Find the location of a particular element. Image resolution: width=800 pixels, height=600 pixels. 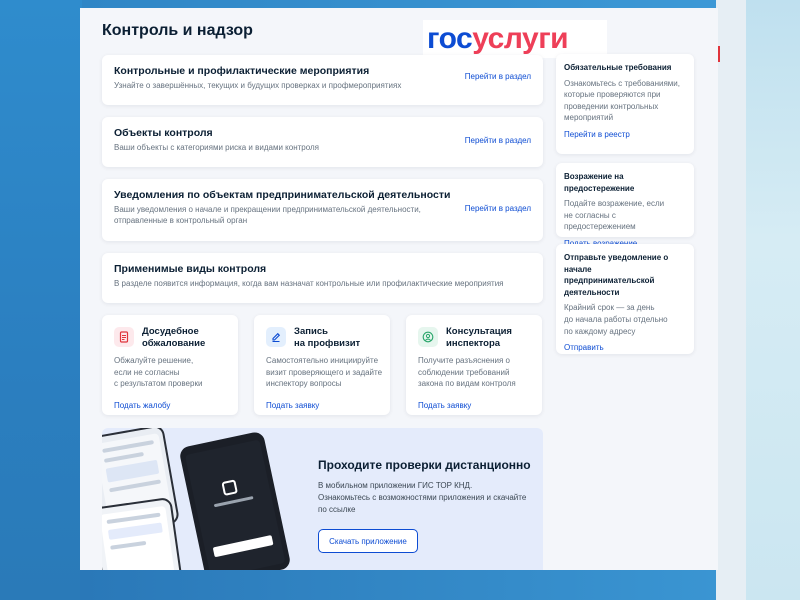

service-title: Консультация инспектора is located at coordinates (491, 338).